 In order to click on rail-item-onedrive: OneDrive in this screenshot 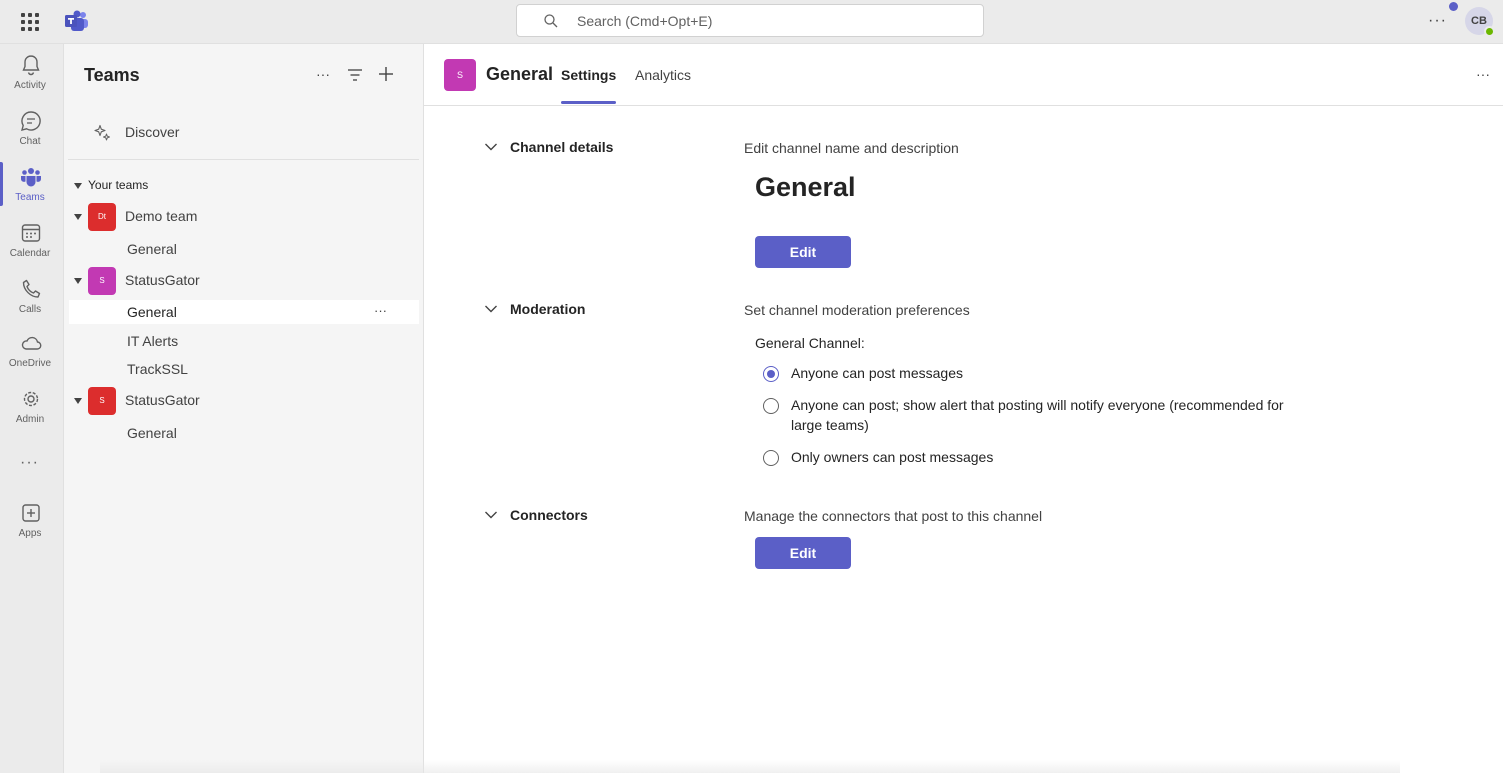, I will do `click(32, 350)`.